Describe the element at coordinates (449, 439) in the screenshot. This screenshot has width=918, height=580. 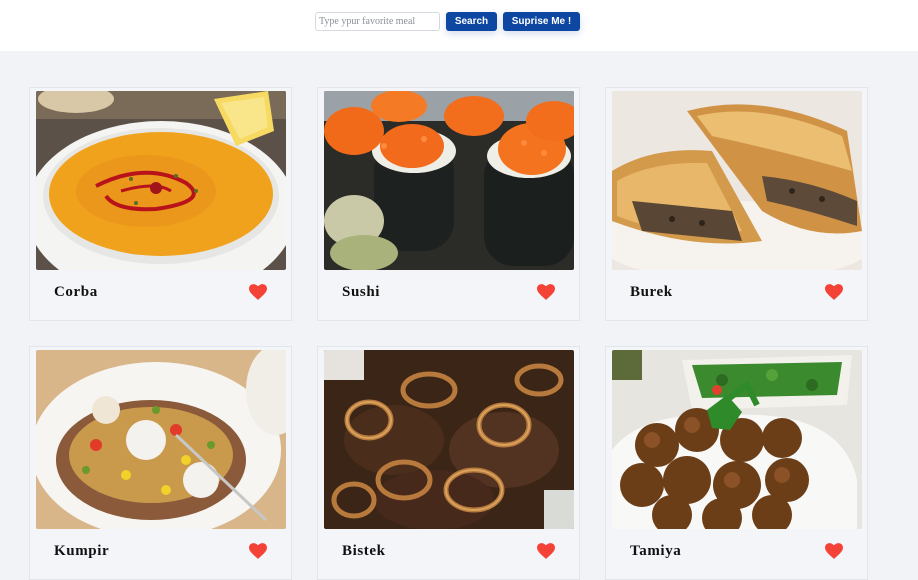
I see `meal-image-bistek` at that location.